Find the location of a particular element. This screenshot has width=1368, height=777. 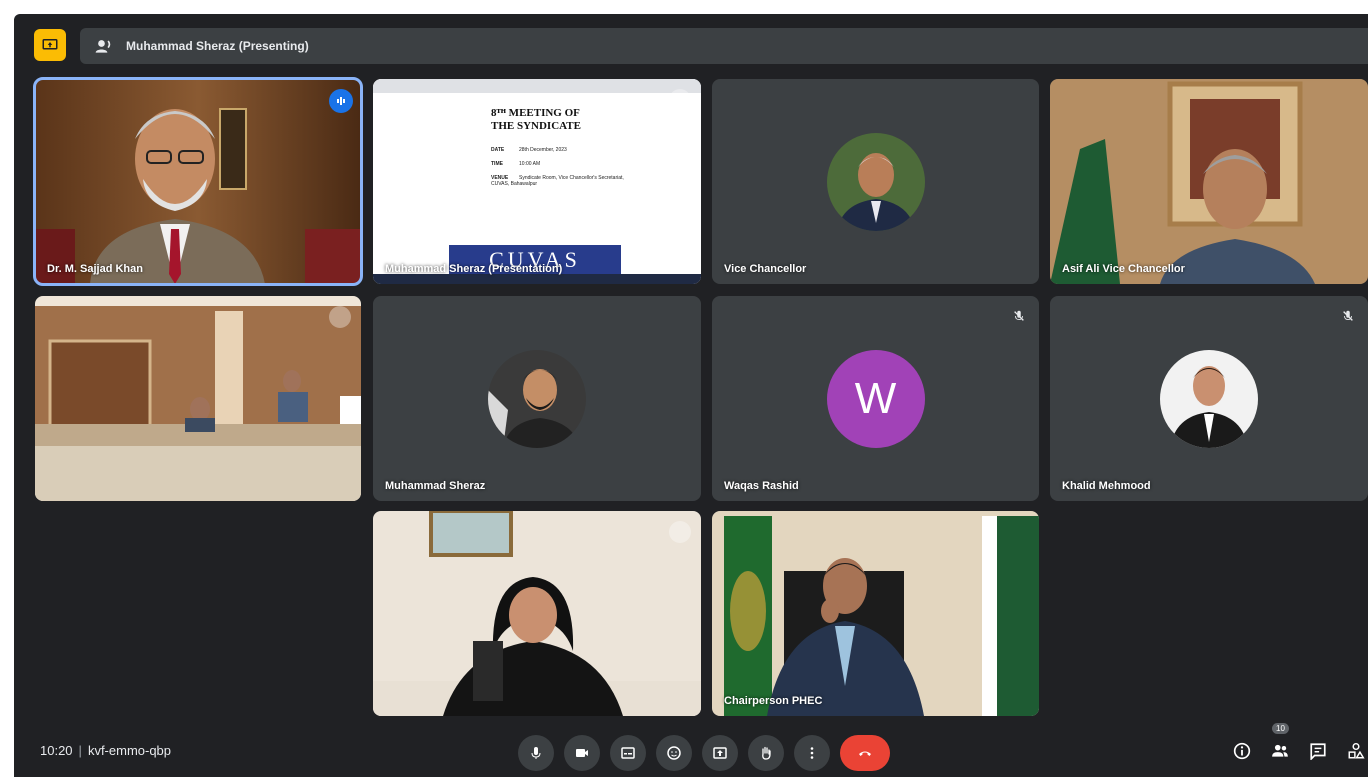

participant-name: Chairperson PHEC is located at coordinates (773, 701).